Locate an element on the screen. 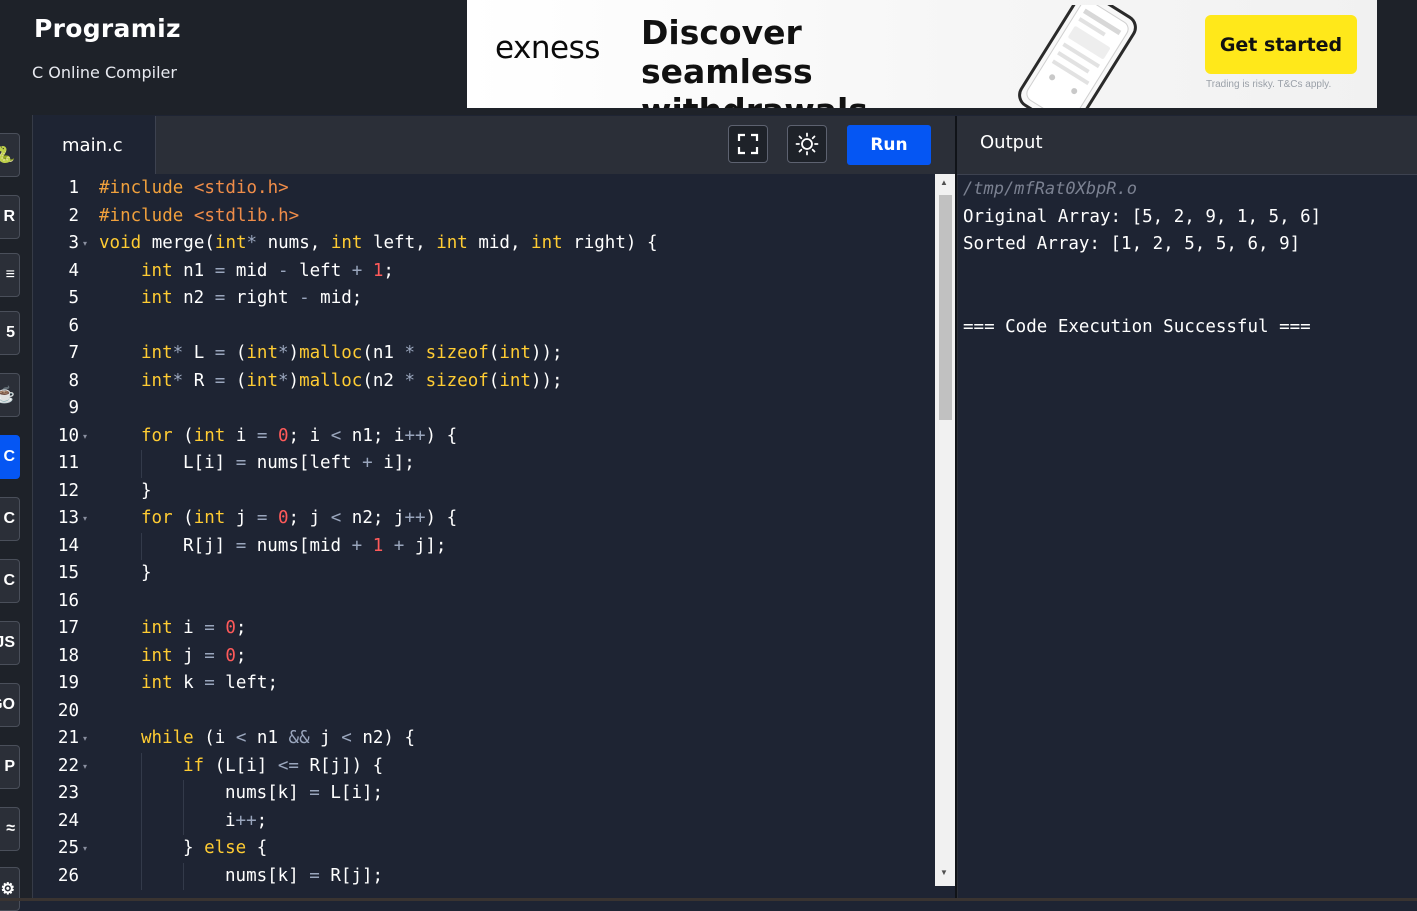  code-line: for (int j = 0; j < n2; j++) { is located at coordinates (299, 518).